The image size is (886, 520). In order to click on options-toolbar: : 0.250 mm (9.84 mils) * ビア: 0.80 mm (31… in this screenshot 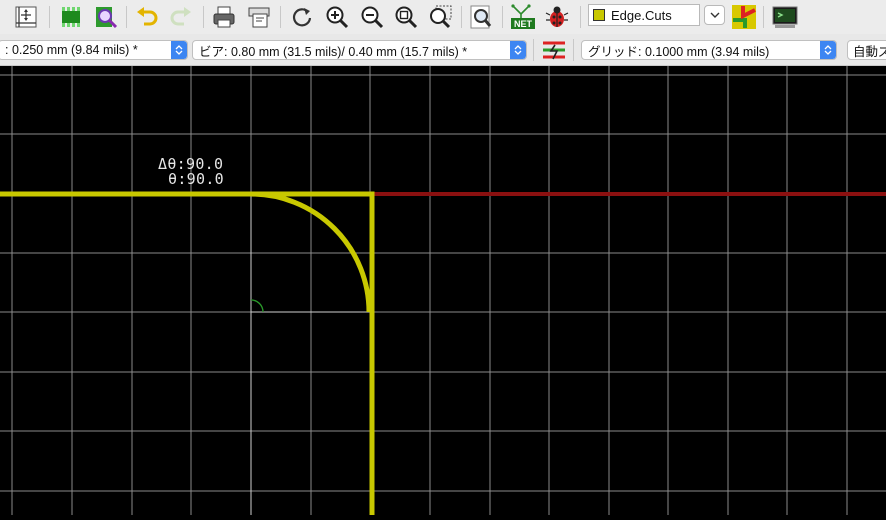, I will do `click(443, 50)`.